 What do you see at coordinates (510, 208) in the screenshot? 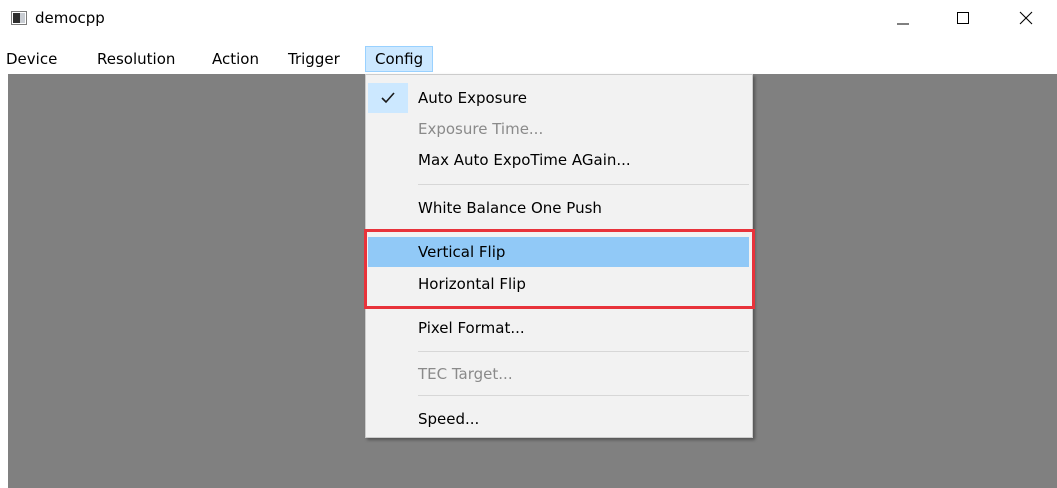
I see `menu-item-label: White Balance One Push` at bounding box center [510, 208].